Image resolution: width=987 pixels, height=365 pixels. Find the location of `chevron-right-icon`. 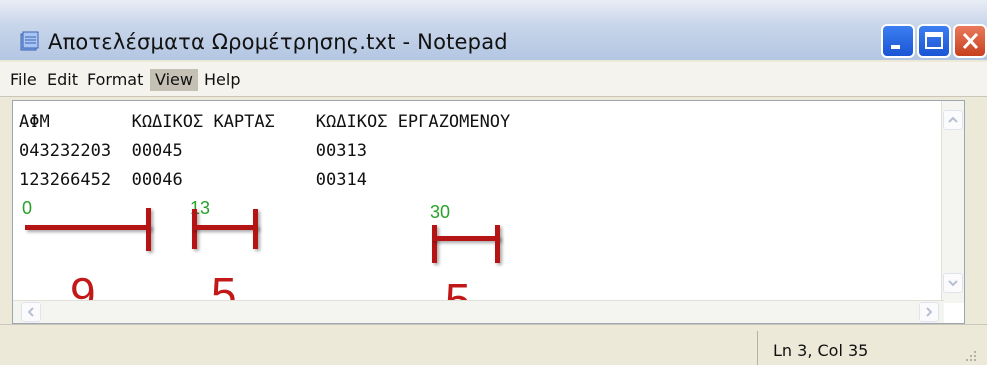

chevron-right-icon is located at coordinates (929, 312).